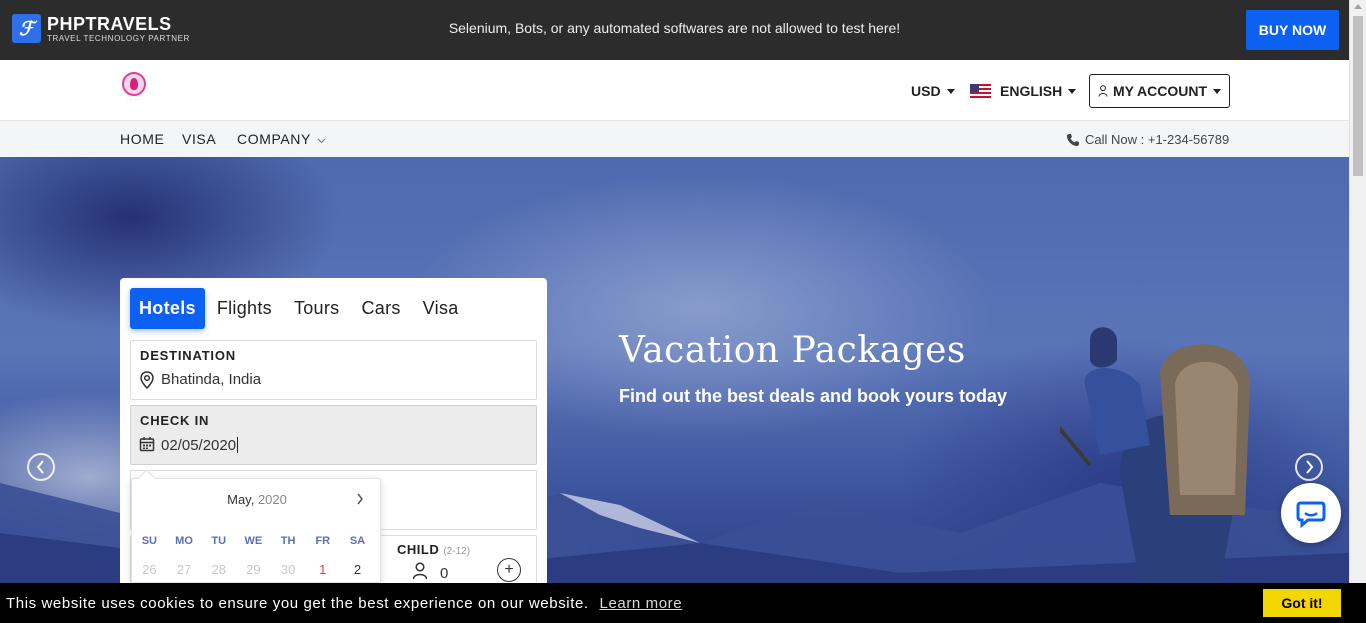  I want to click on day-cell: 29, so click(253, 569).